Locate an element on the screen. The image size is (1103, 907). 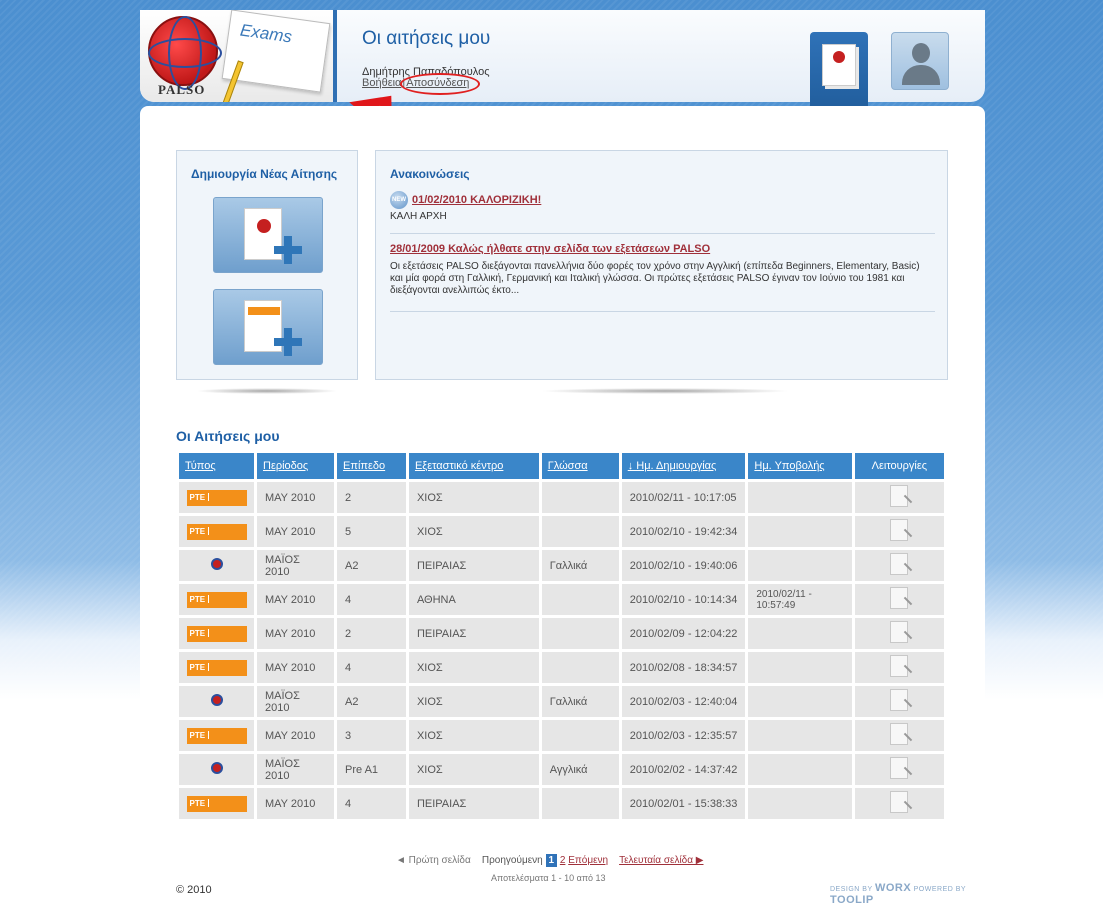
last-page-link: Τελευταία σελίδα ▶ is located at coordinates (661, 860).